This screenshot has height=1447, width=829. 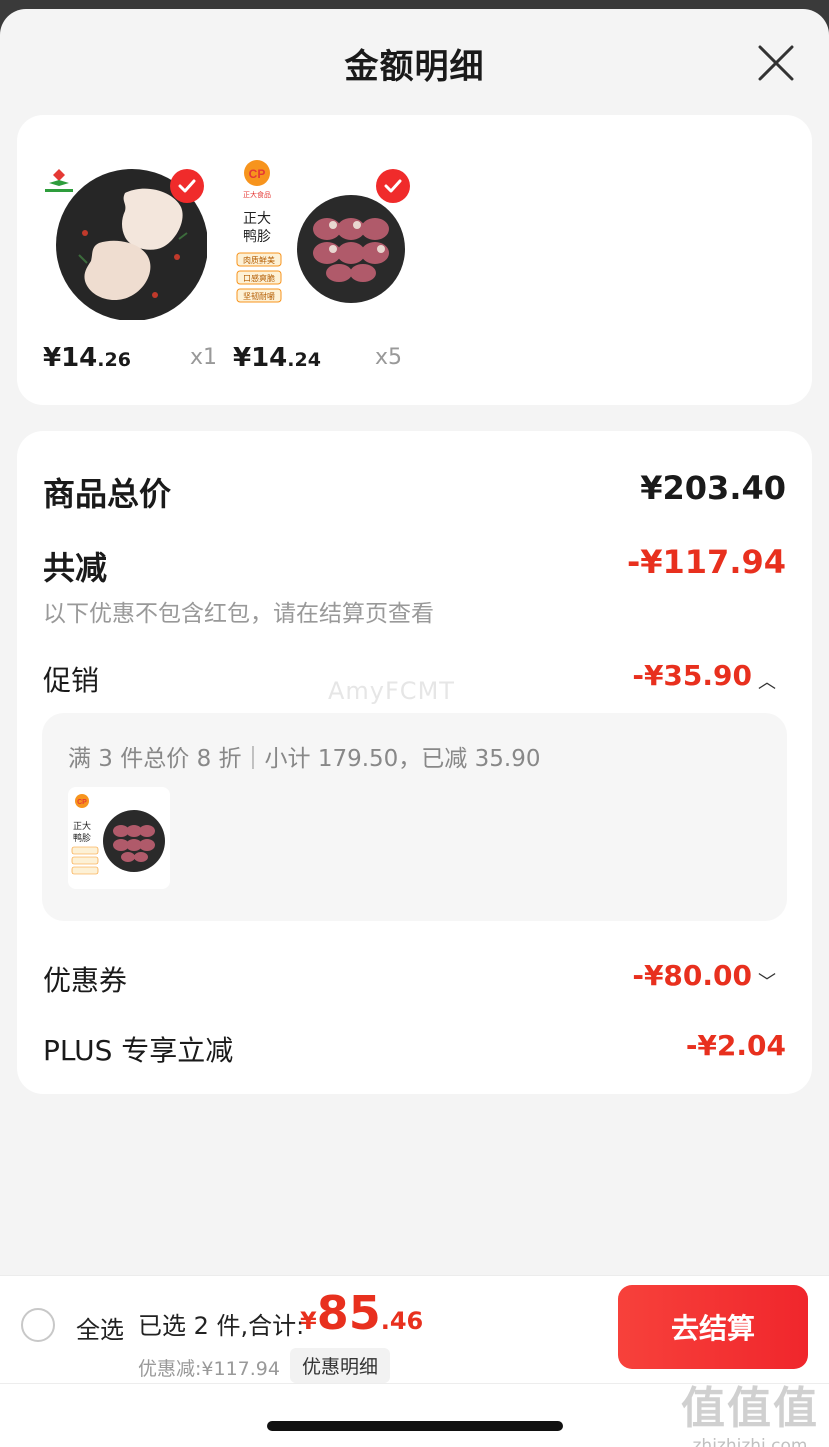 I want to click on svg-text: 口感爽脆, so click(x=259, y=278).